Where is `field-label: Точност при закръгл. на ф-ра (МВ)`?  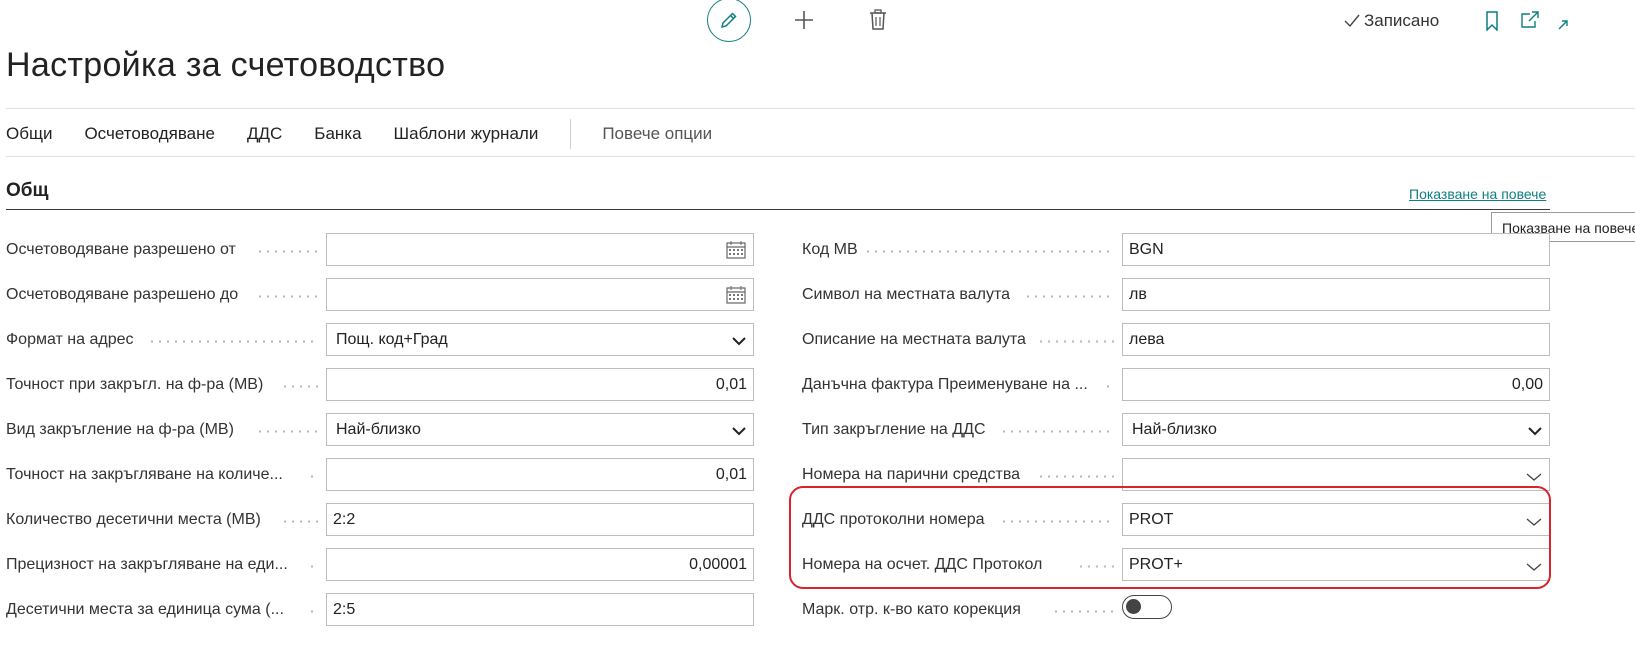
field-label: Точност при закръгл. на ф-ра (МВ) is located at coordinates (135, 384).